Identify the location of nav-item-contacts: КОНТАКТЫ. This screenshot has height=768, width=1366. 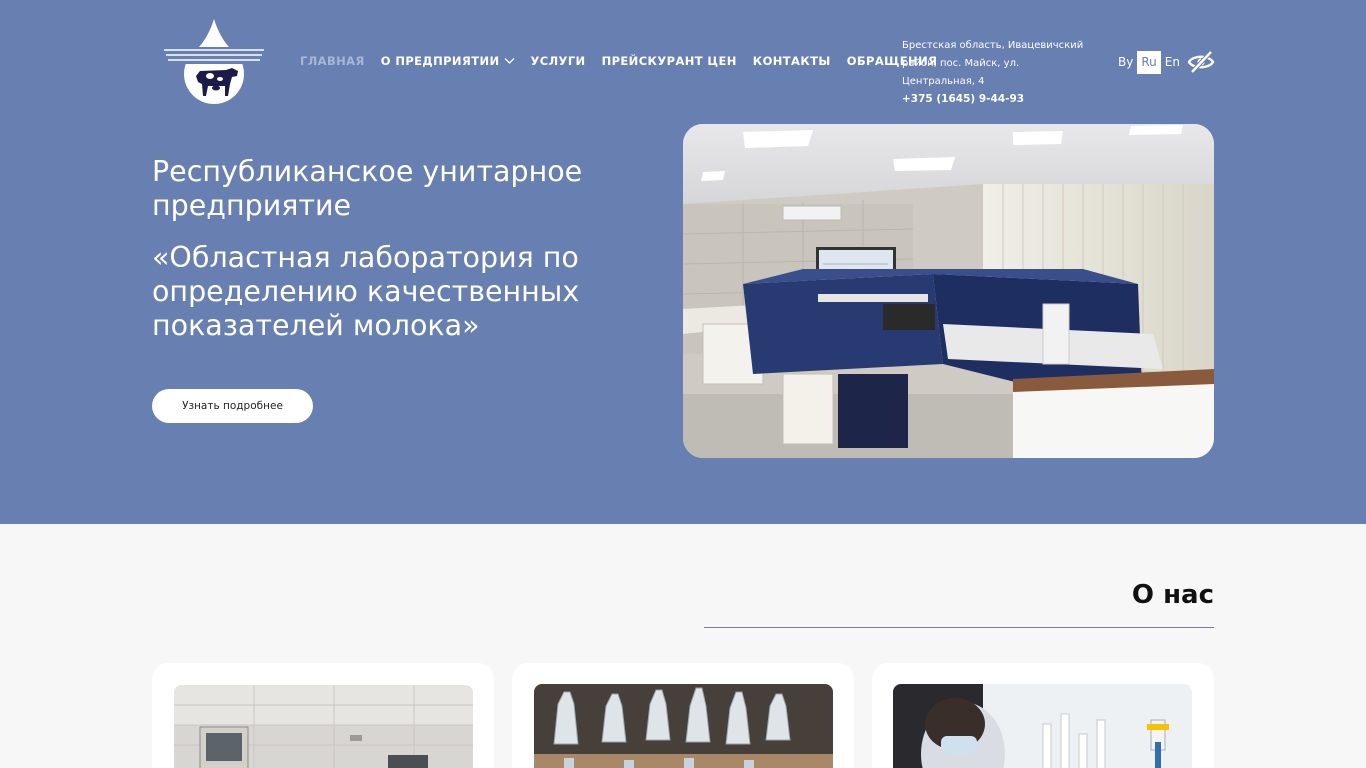
(792, 61).